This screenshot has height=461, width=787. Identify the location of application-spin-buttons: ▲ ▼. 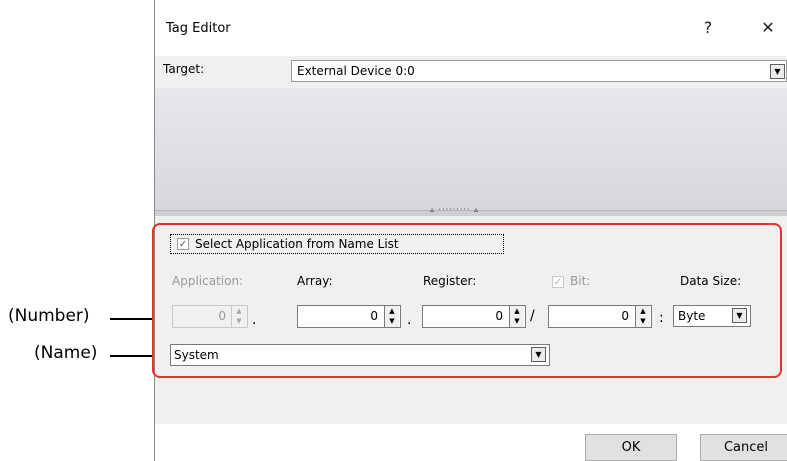
(238, 316).